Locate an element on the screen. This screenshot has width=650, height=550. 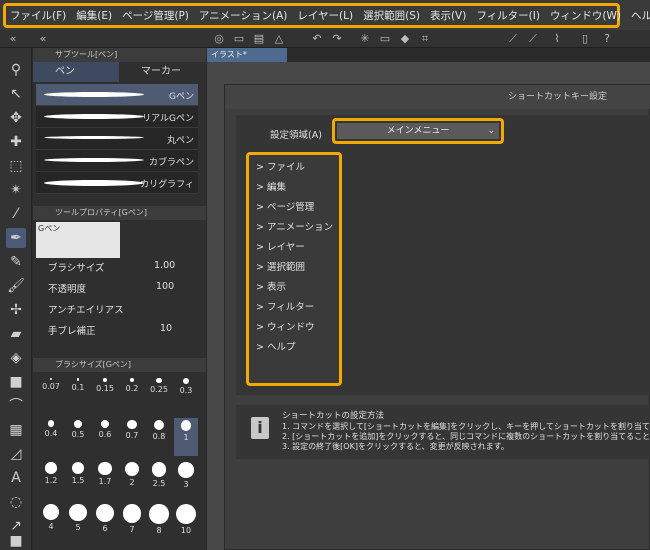
text-tool-icon: A is located at coordinates (16, 478).